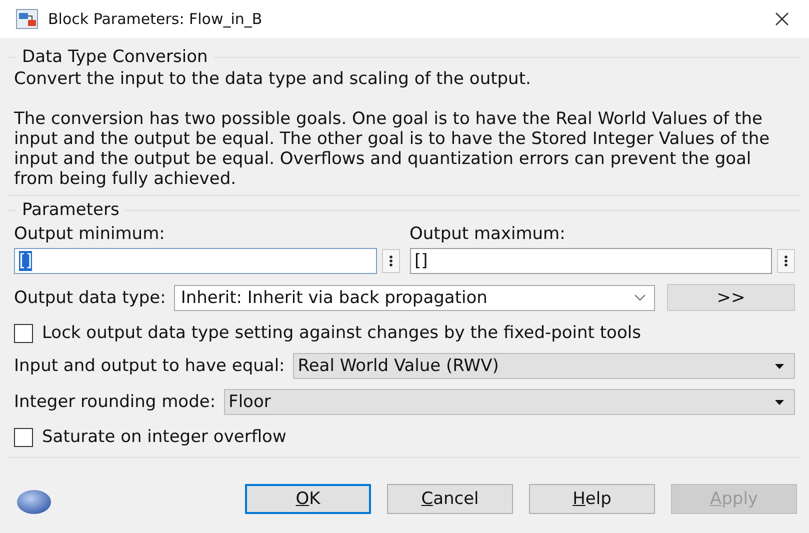  Describe the element at coordinates (488, 234) in the screenshot. I see `field-label: Output maximum:` at that location.